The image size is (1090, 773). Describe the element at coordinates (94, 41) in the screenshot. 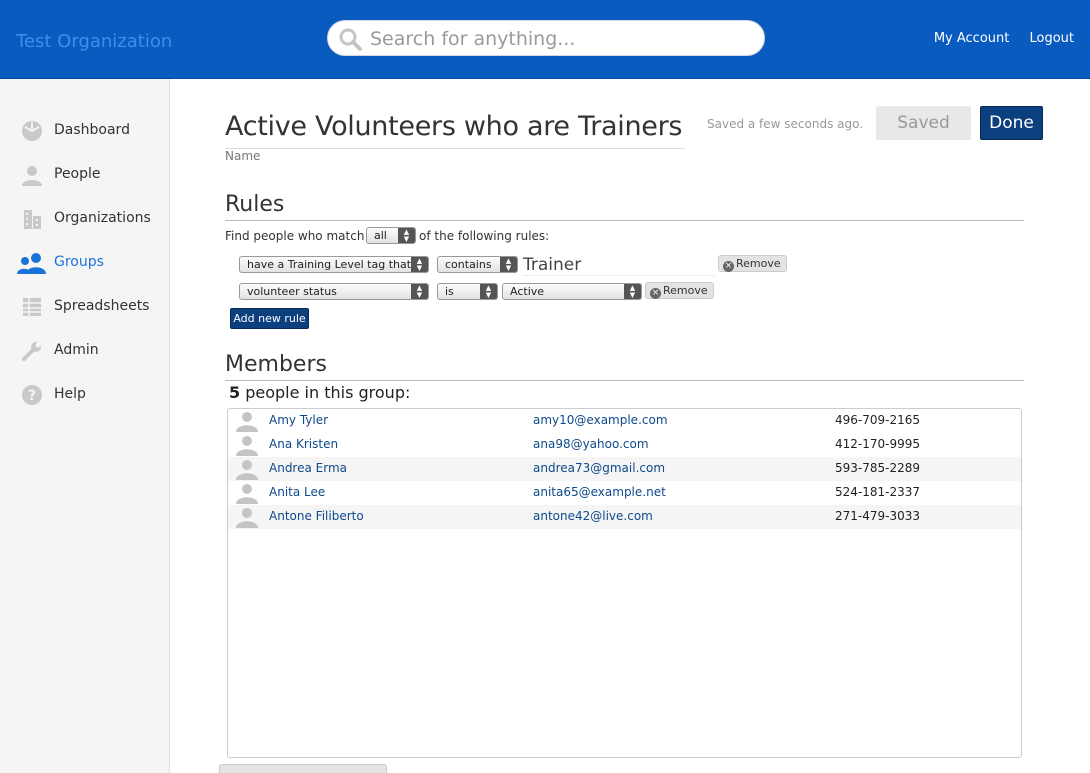

I see `organization-name: Test Organization` at that location.